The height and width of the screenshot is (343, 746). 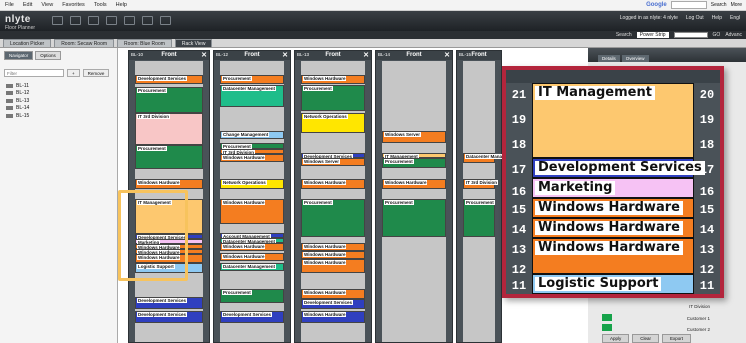 What do you see at coordinates (169, 55) in the screenshot?
I see `rack-header: BL-10 Front ✕` at bounding box center [169, 55].